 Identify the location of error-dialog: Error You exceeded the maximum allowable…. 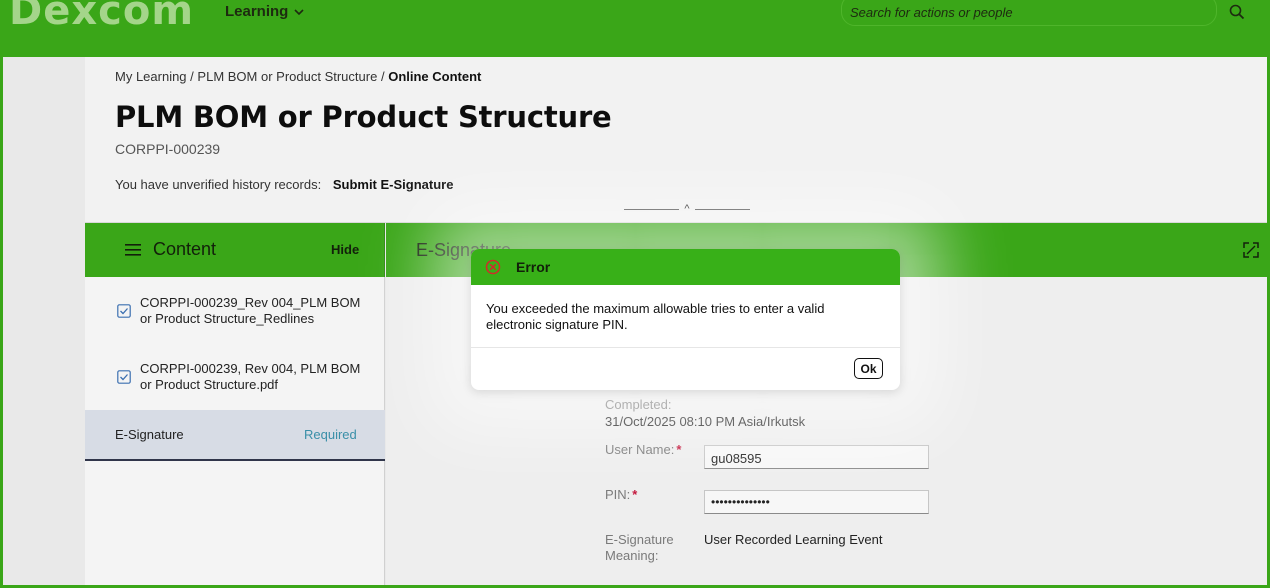
(685, 319).